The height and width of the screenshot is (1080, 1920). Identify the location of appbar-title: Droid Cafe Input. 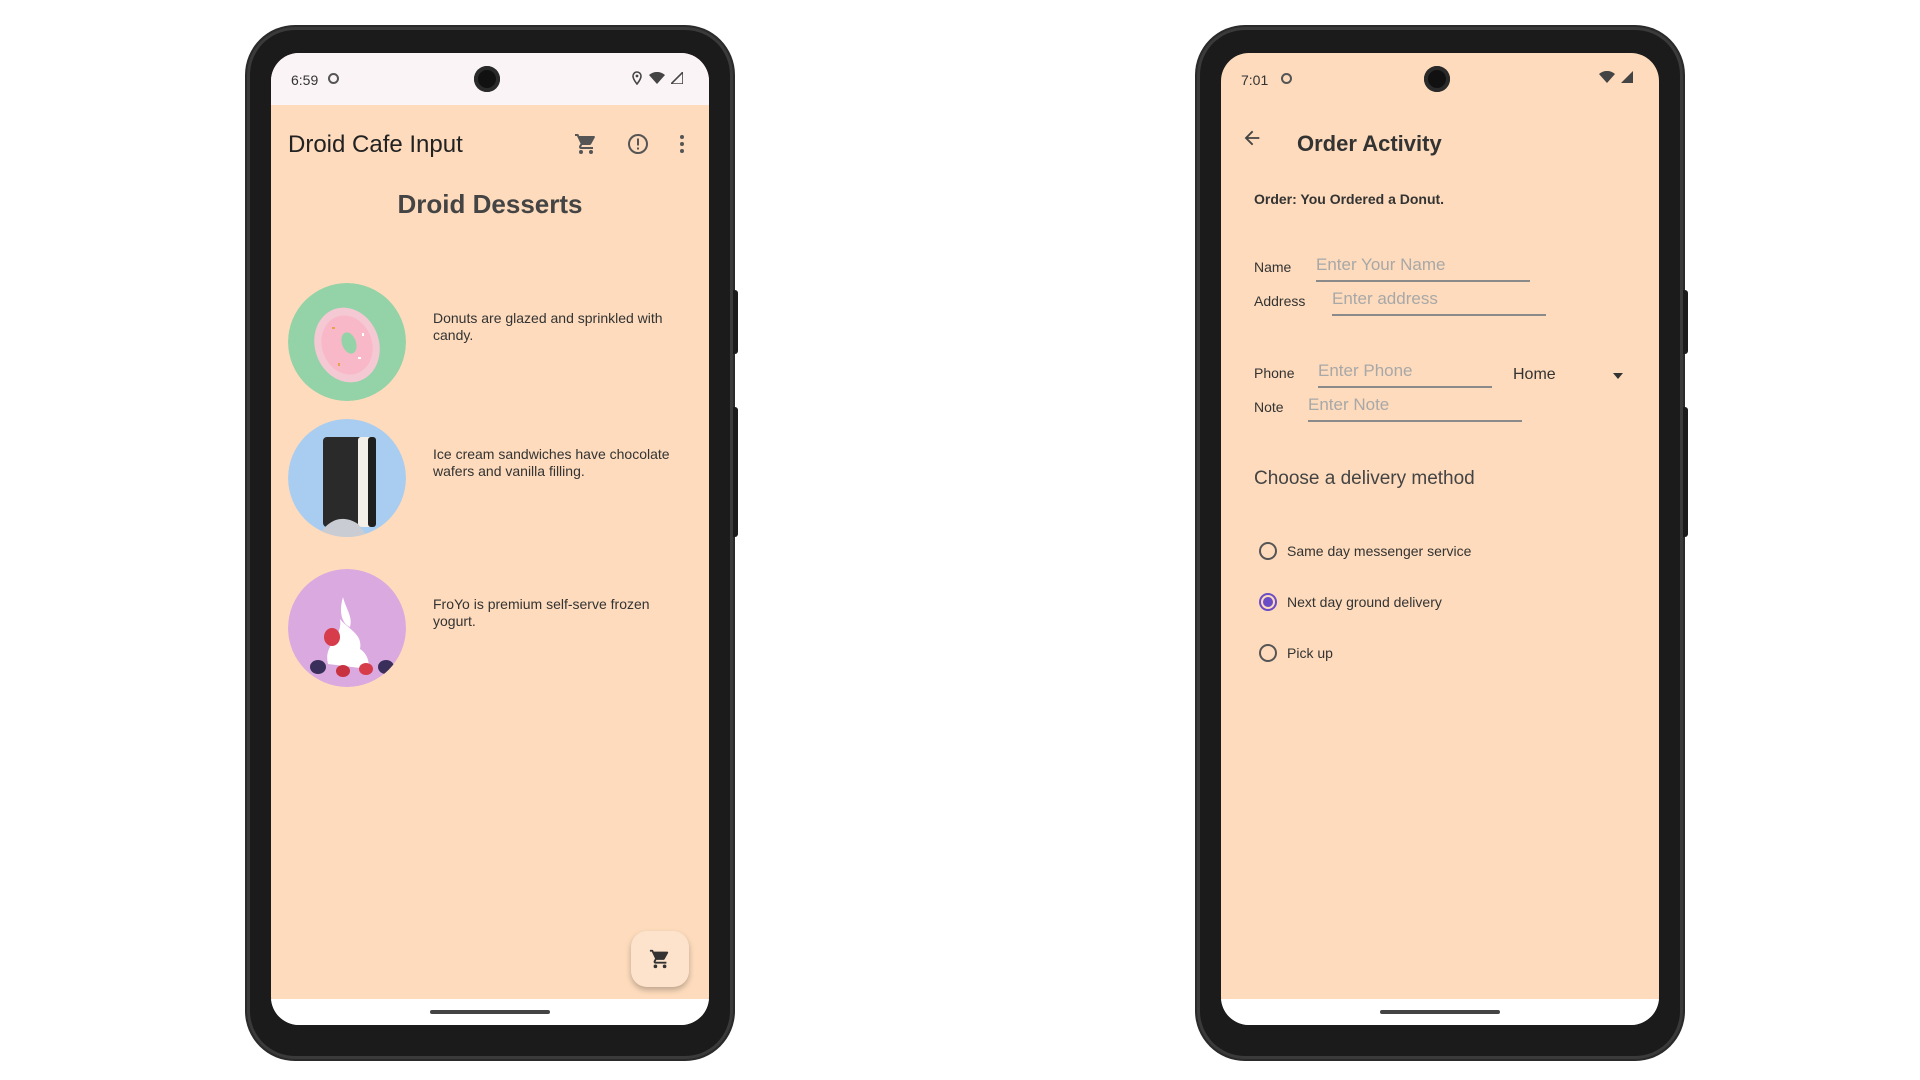
(375, 144).